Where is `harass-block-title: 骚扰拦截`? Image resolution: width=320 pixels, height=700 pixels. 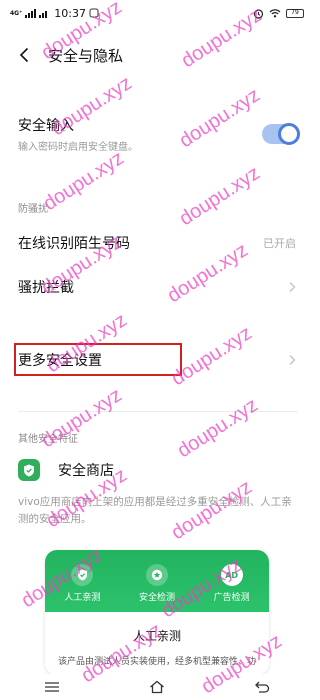
harass-block-title: 骚扰拦截 is located at coordinates (46, 288).